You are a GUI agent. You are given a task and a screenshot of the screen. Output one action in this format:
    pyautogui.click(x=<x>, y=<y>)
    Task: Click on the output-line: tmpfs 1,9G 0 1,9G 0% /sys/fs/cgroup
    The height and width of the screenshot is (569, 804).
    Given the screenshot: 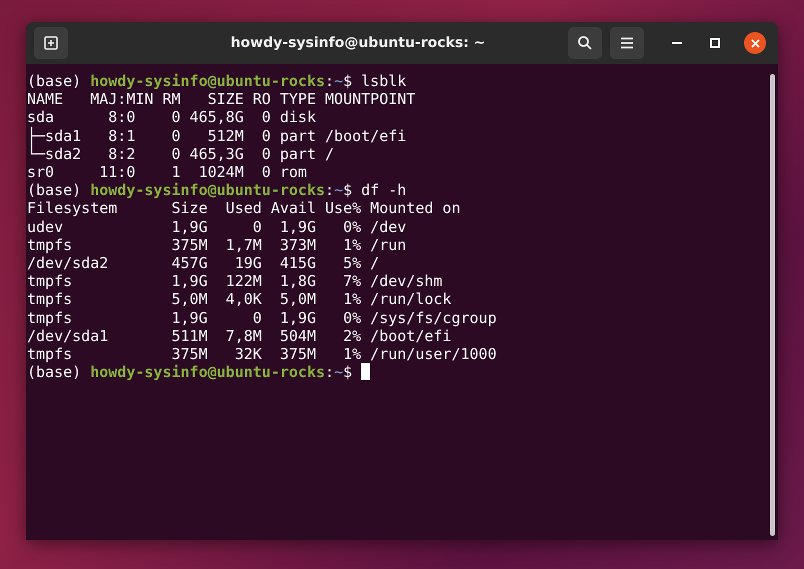 What is the action you would take?
    pyautogui.click(x=262, y=317)
    